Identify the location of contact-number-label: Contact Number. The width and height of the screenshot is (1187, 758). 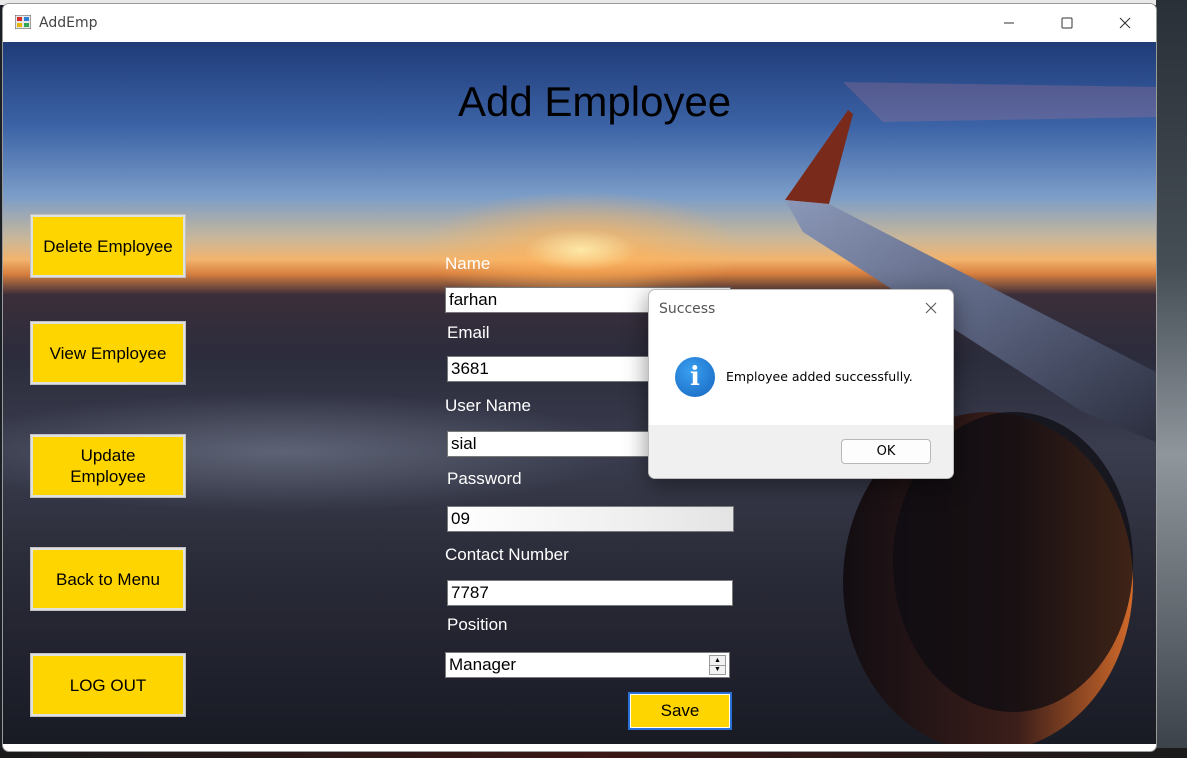
(507, 554).